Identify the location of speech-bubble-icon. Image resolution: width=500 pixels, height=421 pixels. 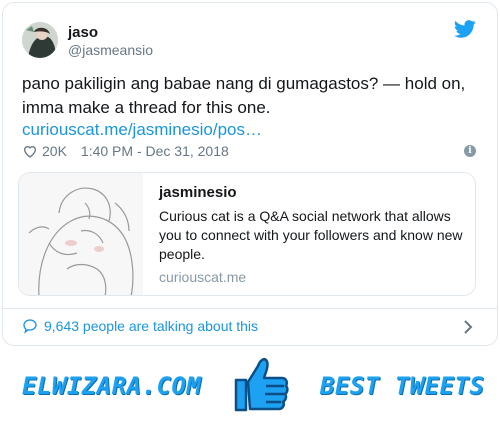
(30, 326).